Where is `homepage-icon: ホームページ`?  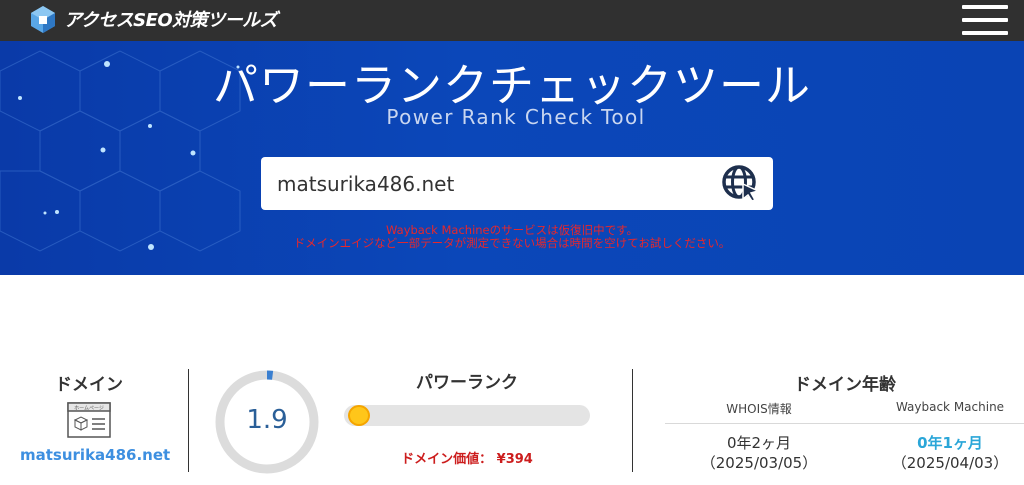 homepage-icon: ホームページ is located at coordinates (89, 420).